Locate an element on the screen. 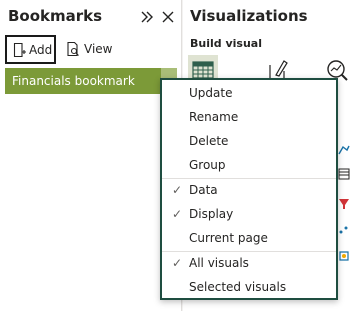 The height and width of the screenshot is (311, 360). menu-item-label: Data is located at coordinates (203, 190).